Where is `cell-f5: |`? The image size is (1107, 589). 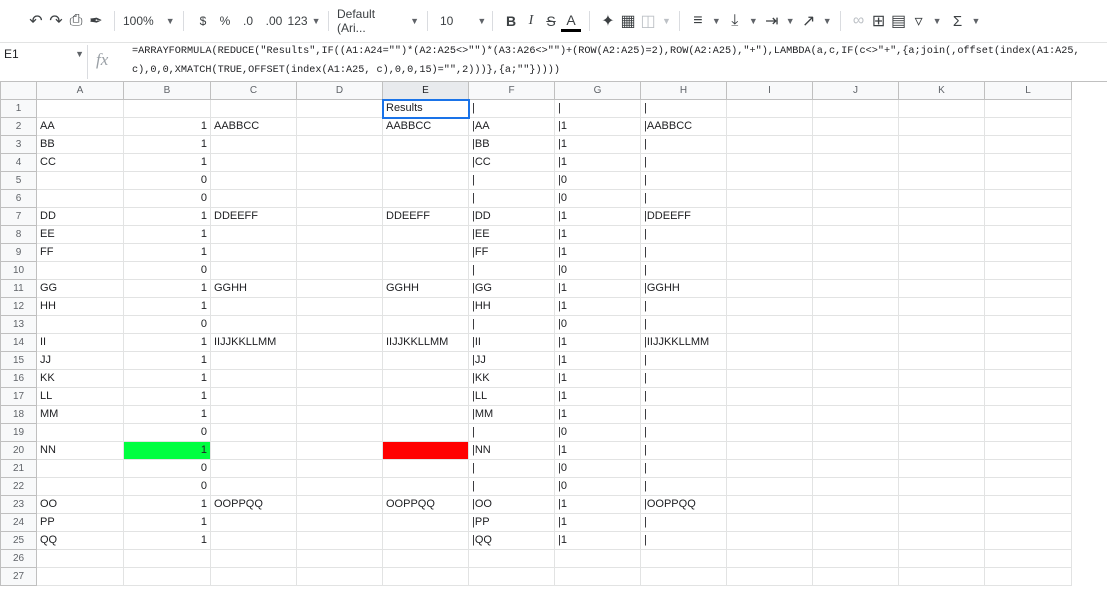 cell-f5: | is located at coordinates (511, 180).